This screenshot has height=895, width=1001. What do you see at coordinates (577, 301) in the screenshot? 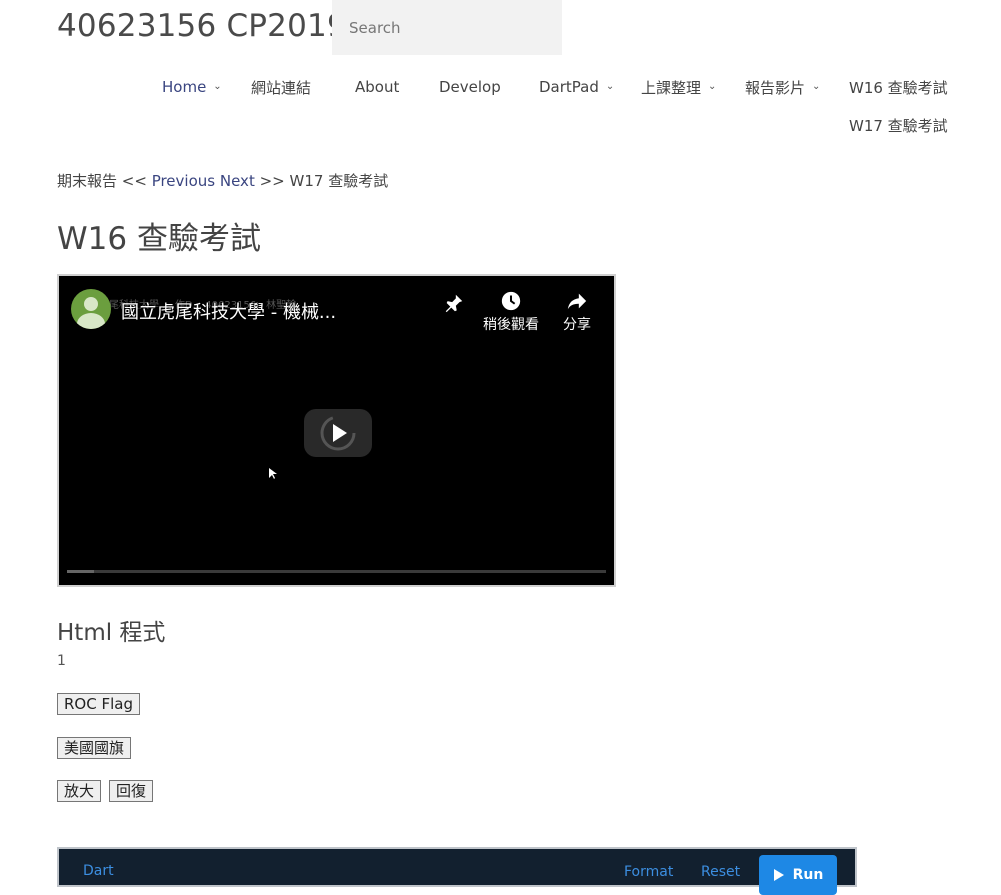
I see `share-icon` at bounding box center [577, 301].